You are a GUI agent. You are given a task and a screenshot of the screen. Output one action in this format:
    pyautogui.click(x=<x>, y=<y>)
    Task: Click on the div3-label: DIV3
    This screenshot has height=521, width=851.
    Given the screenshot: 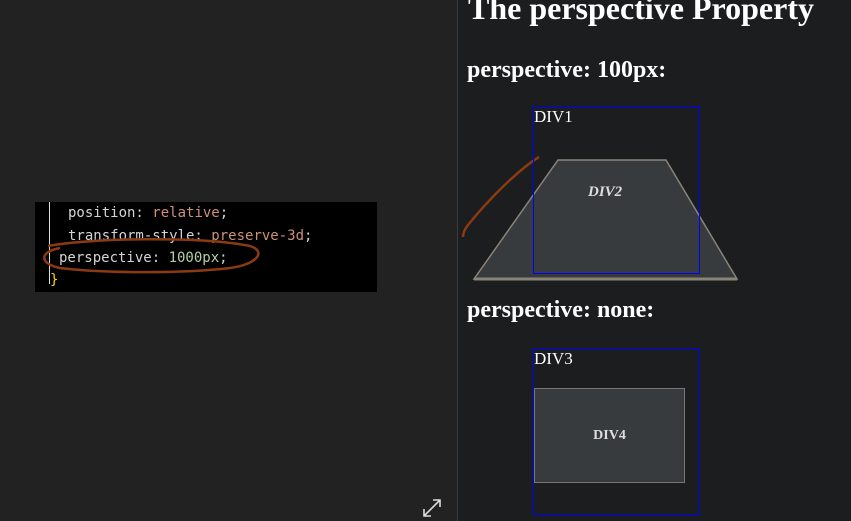 What is the action you would take?
    pyautogui.click(x=553, y=358)
    